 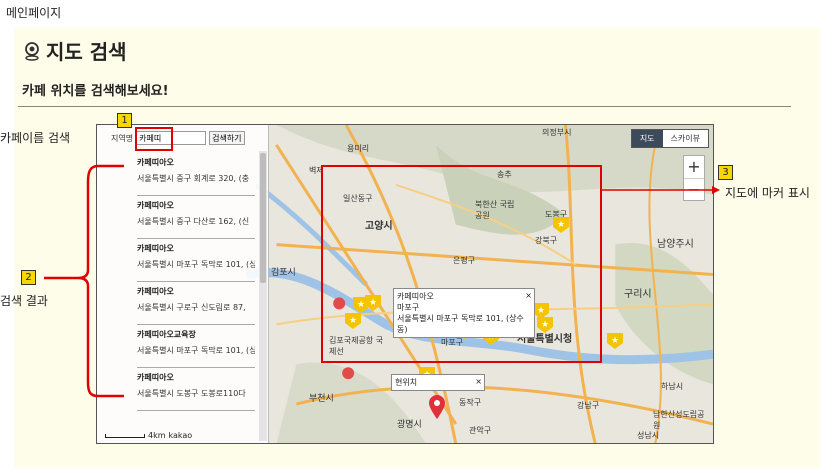 I want to click on annotation-2-text: 검색 결과, so click(x=24, y=301).